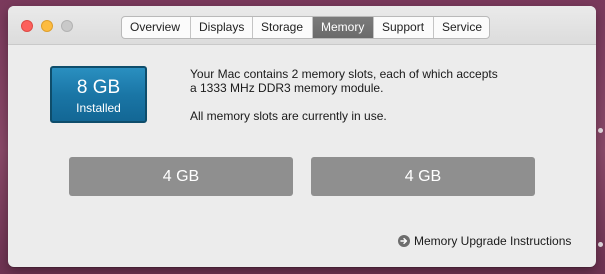 The height and width of the screenshot is (274, 605). What do you see at coordinates (461, 27) in the screenshot?
I see `tab-service: Service` at bounding box center [461, 27].